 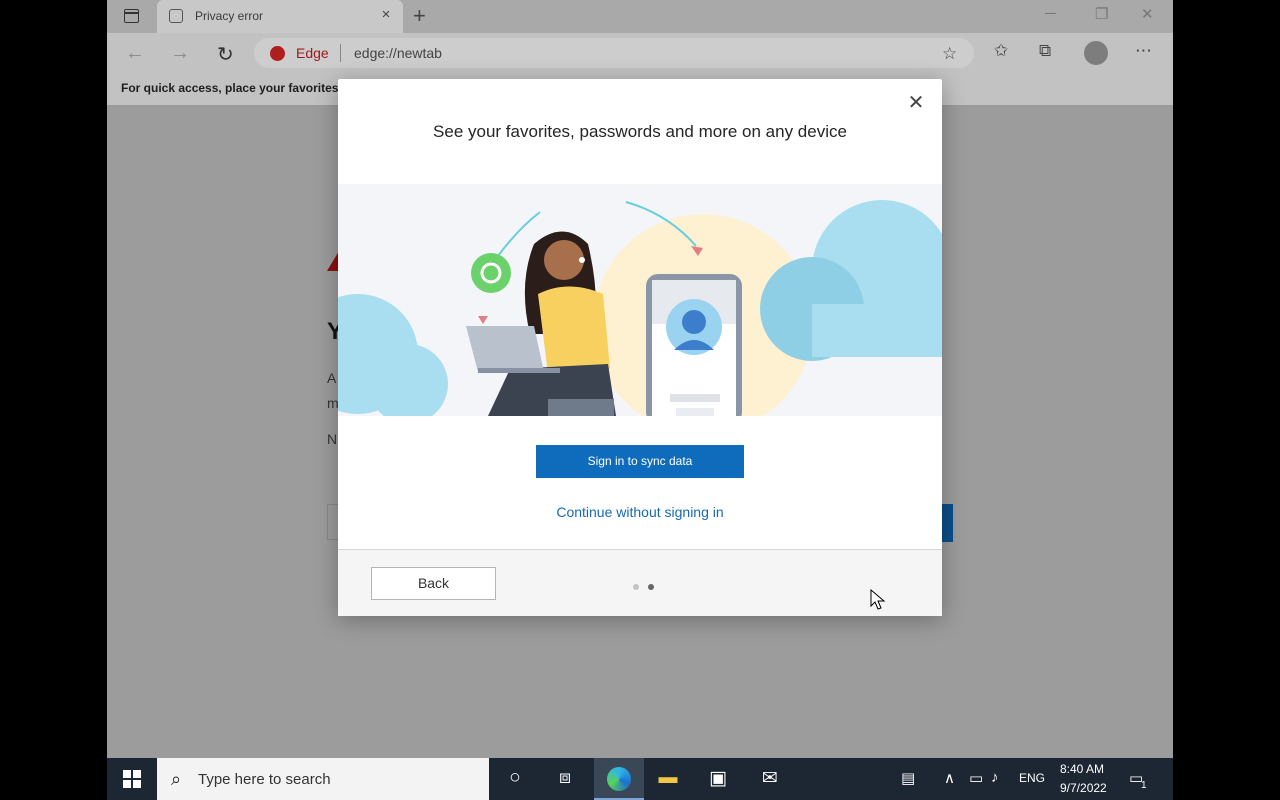 What do you see at coordinates (640, 16) in the screenshot?
I see `tab-bar: Privacy error × + ─ ❐ ✕` at bounding box center [640, 16].